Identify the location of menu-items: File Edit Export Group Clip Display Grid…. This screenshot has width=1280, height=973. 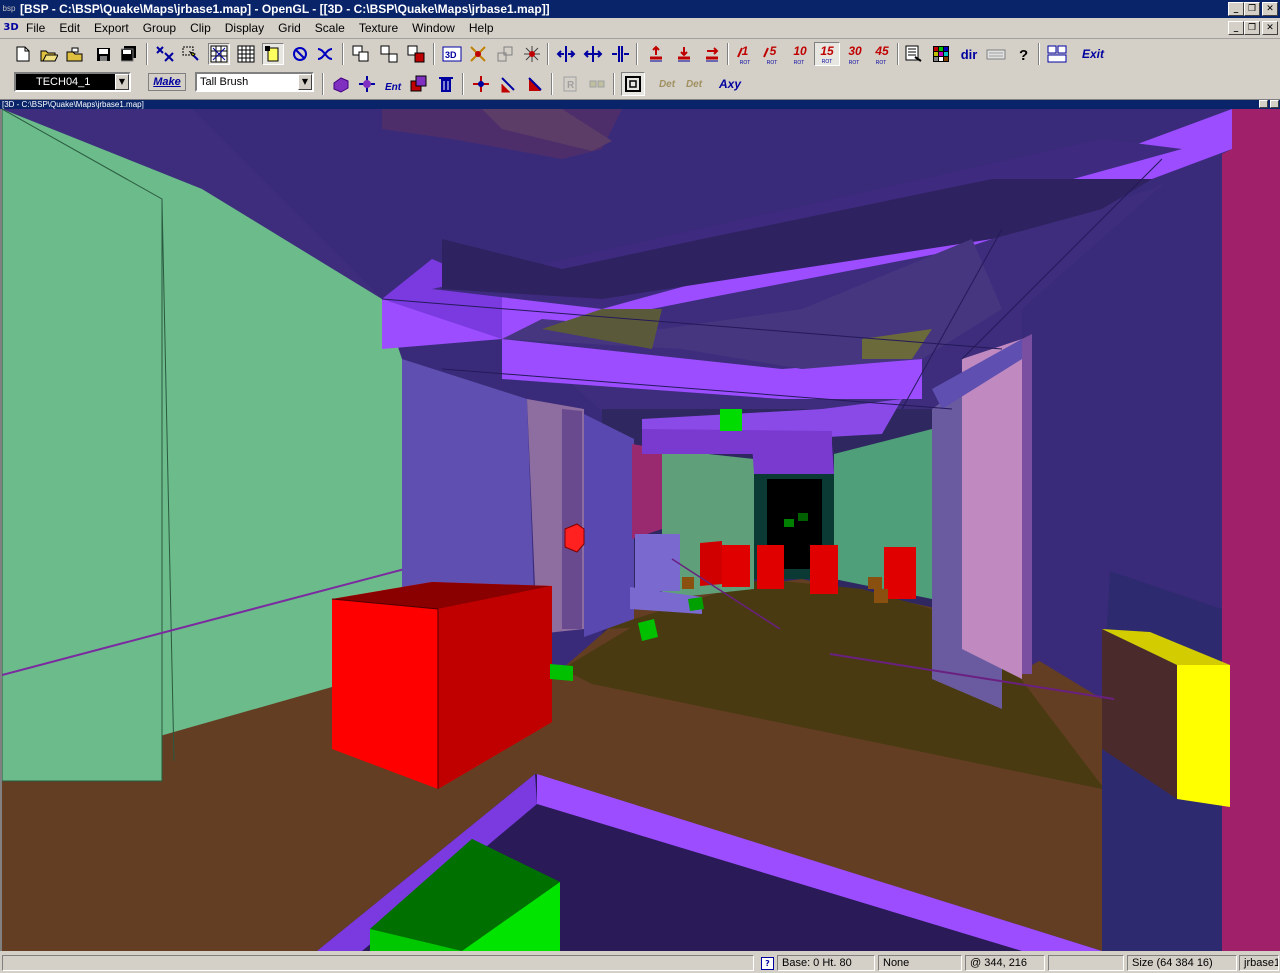
(267, 28).